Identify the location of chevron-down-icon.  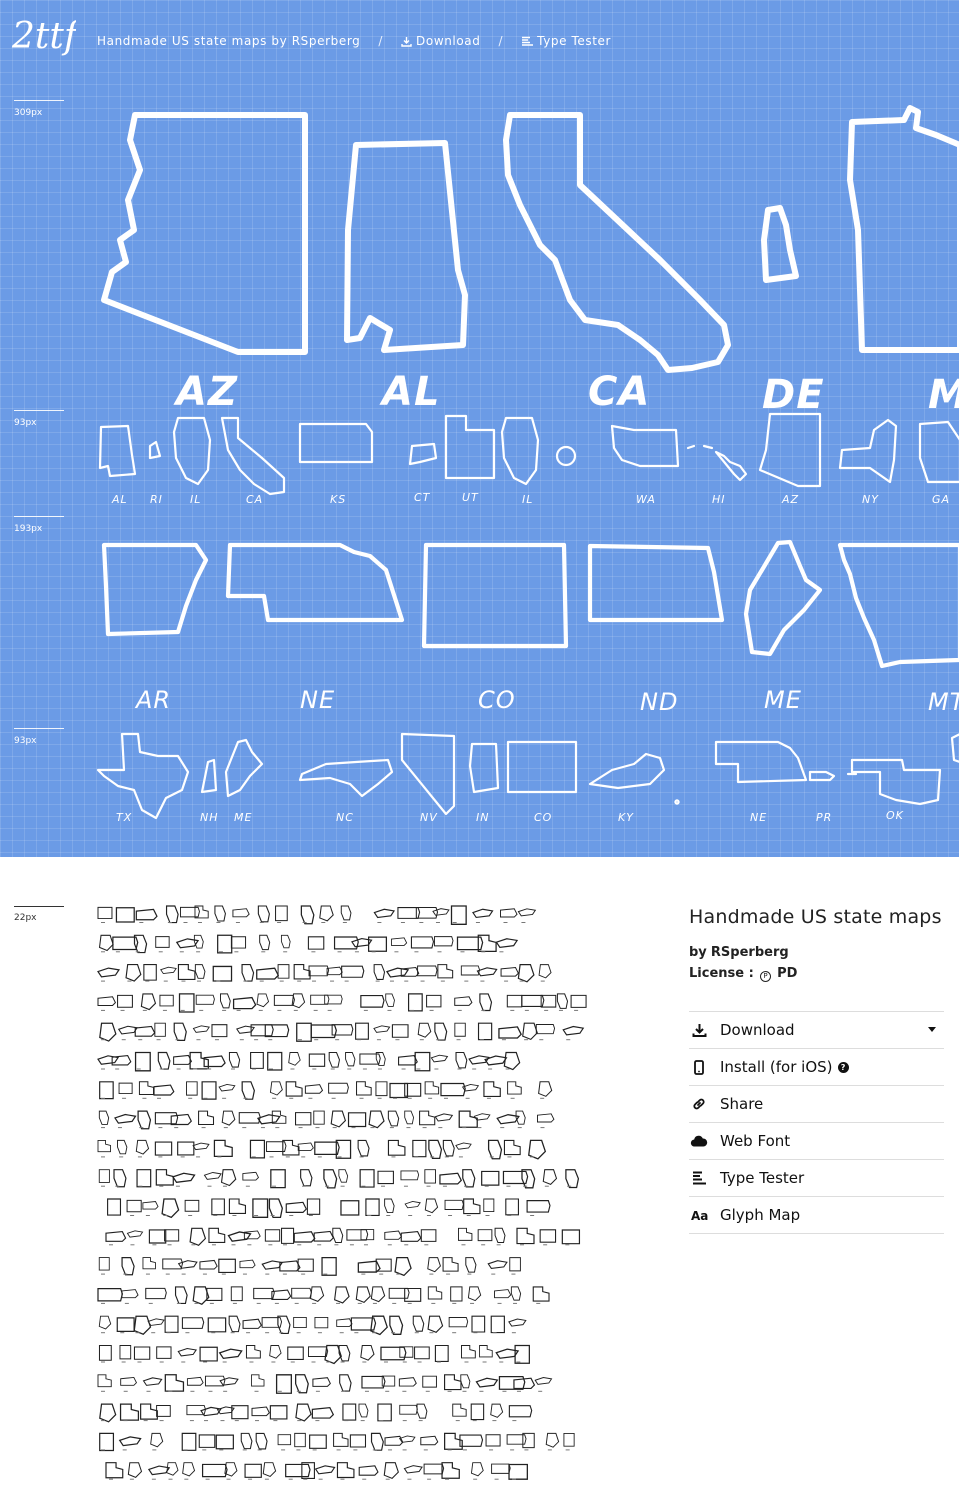
(932, 1029).